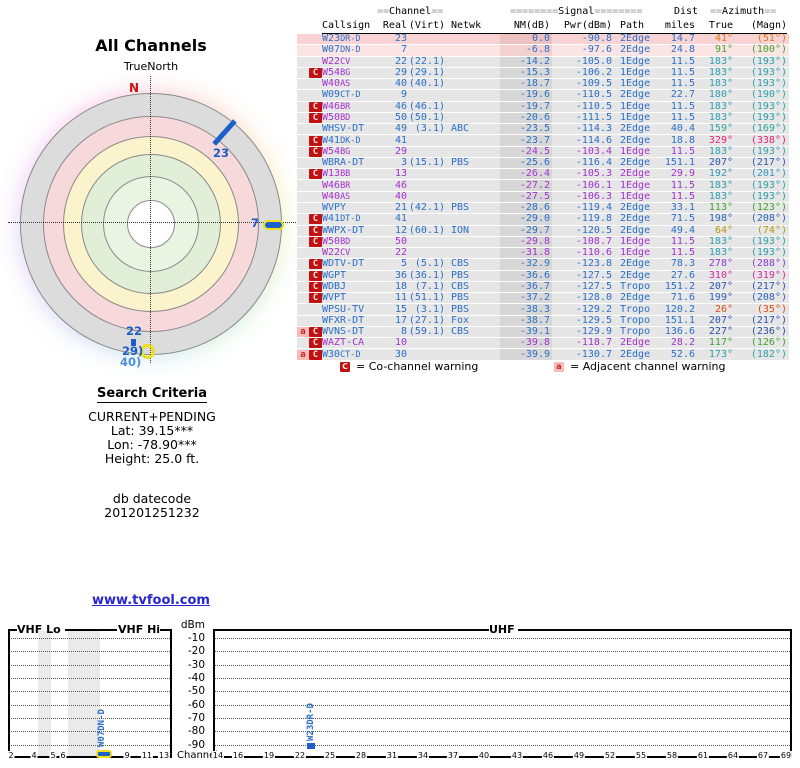  Describe the element at coordinates (403, 50) in the screenshot. I see `real-channel: 7` at that location.